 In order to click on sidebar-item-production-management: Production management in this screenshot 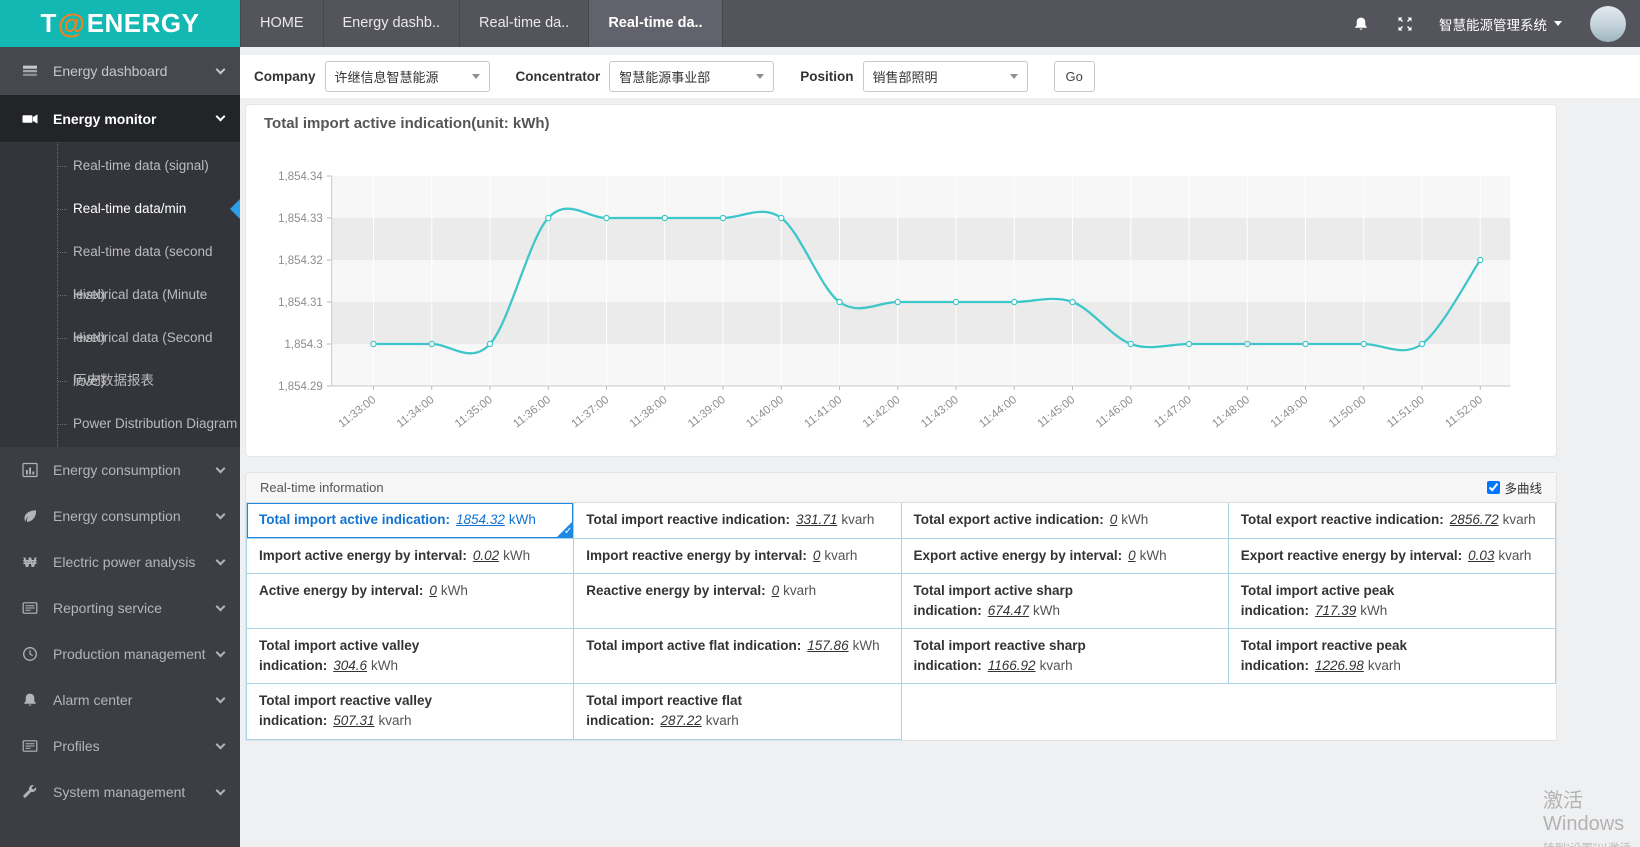, I will do `click(120, 654)`.